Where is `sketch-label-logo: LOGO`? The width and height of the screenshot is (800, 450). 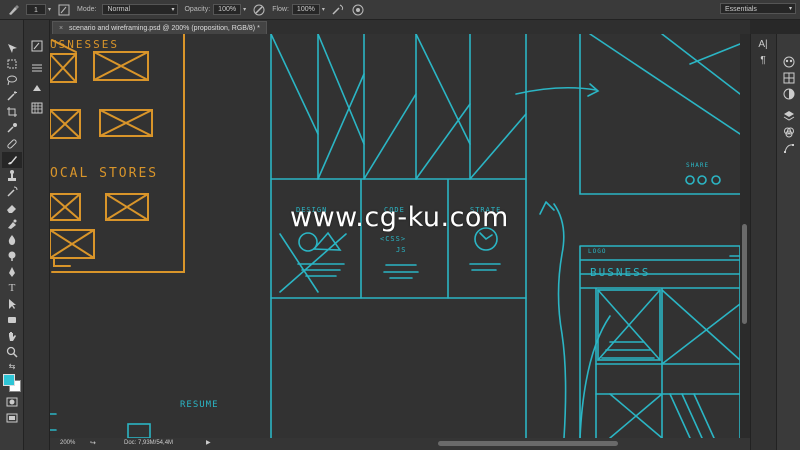
sketch-label-logo: LOGO is located at coordinates (597, 251).